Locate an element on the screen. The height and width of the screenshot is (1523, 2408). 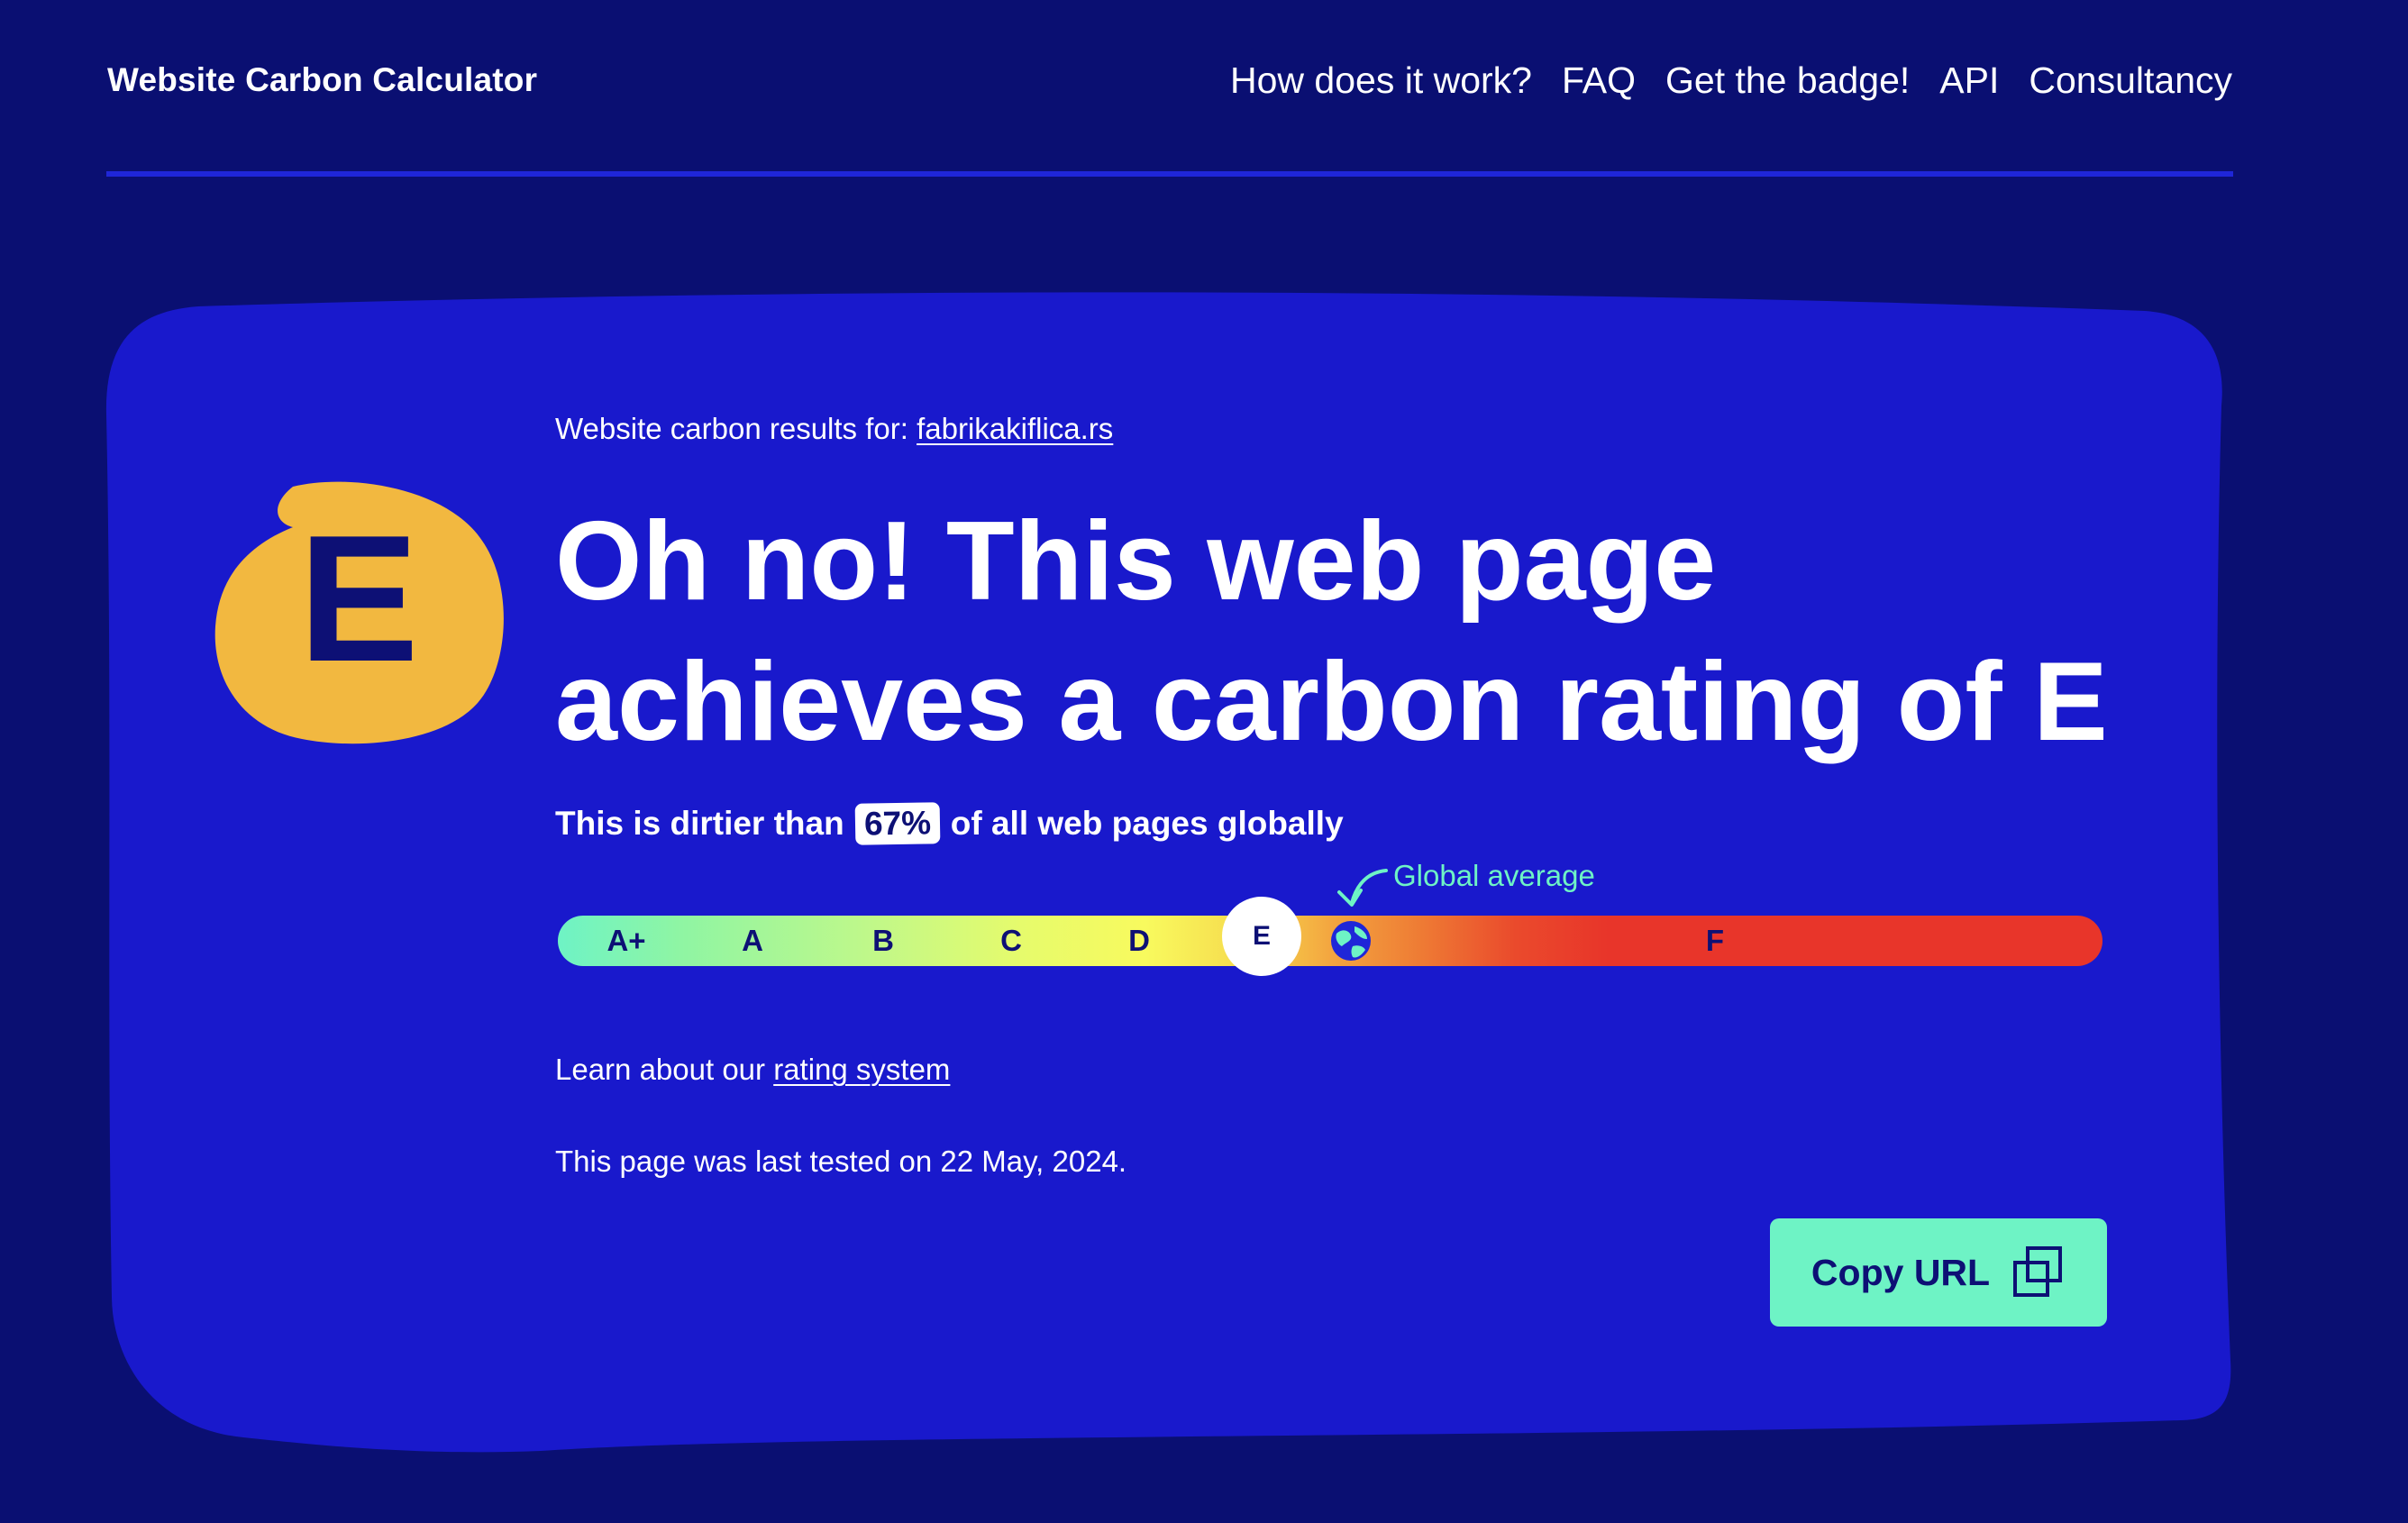
current-grade-marker: E is located at coordinates (1261, 936).